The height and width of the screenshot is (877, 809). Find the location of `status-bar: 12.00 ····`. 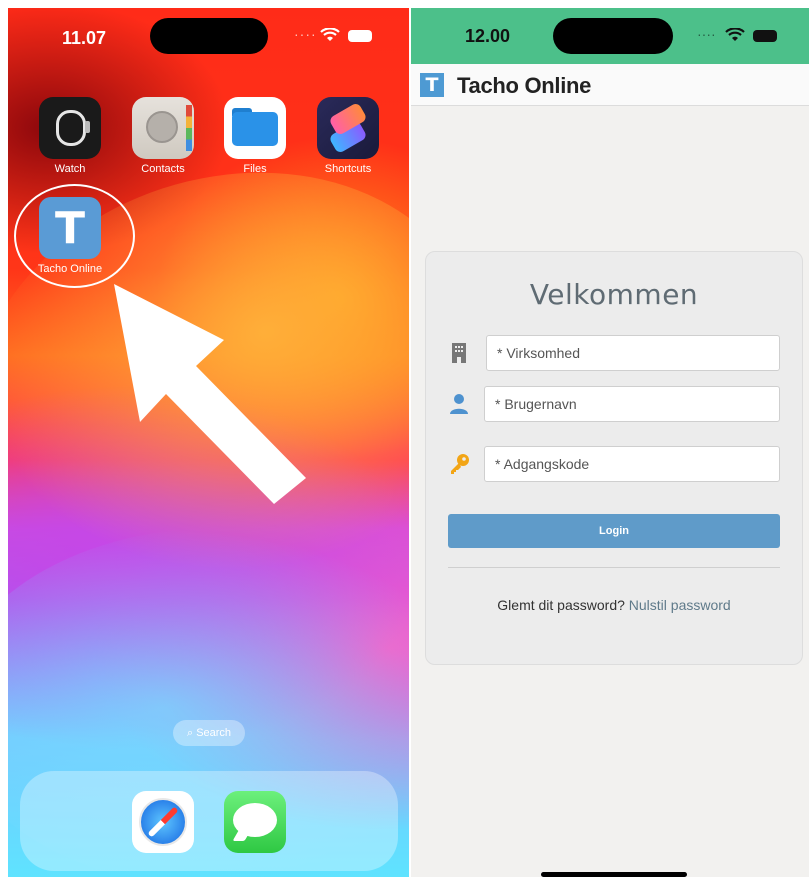

status-bar: 12.00 ···· is located at coordinates (610, 36).